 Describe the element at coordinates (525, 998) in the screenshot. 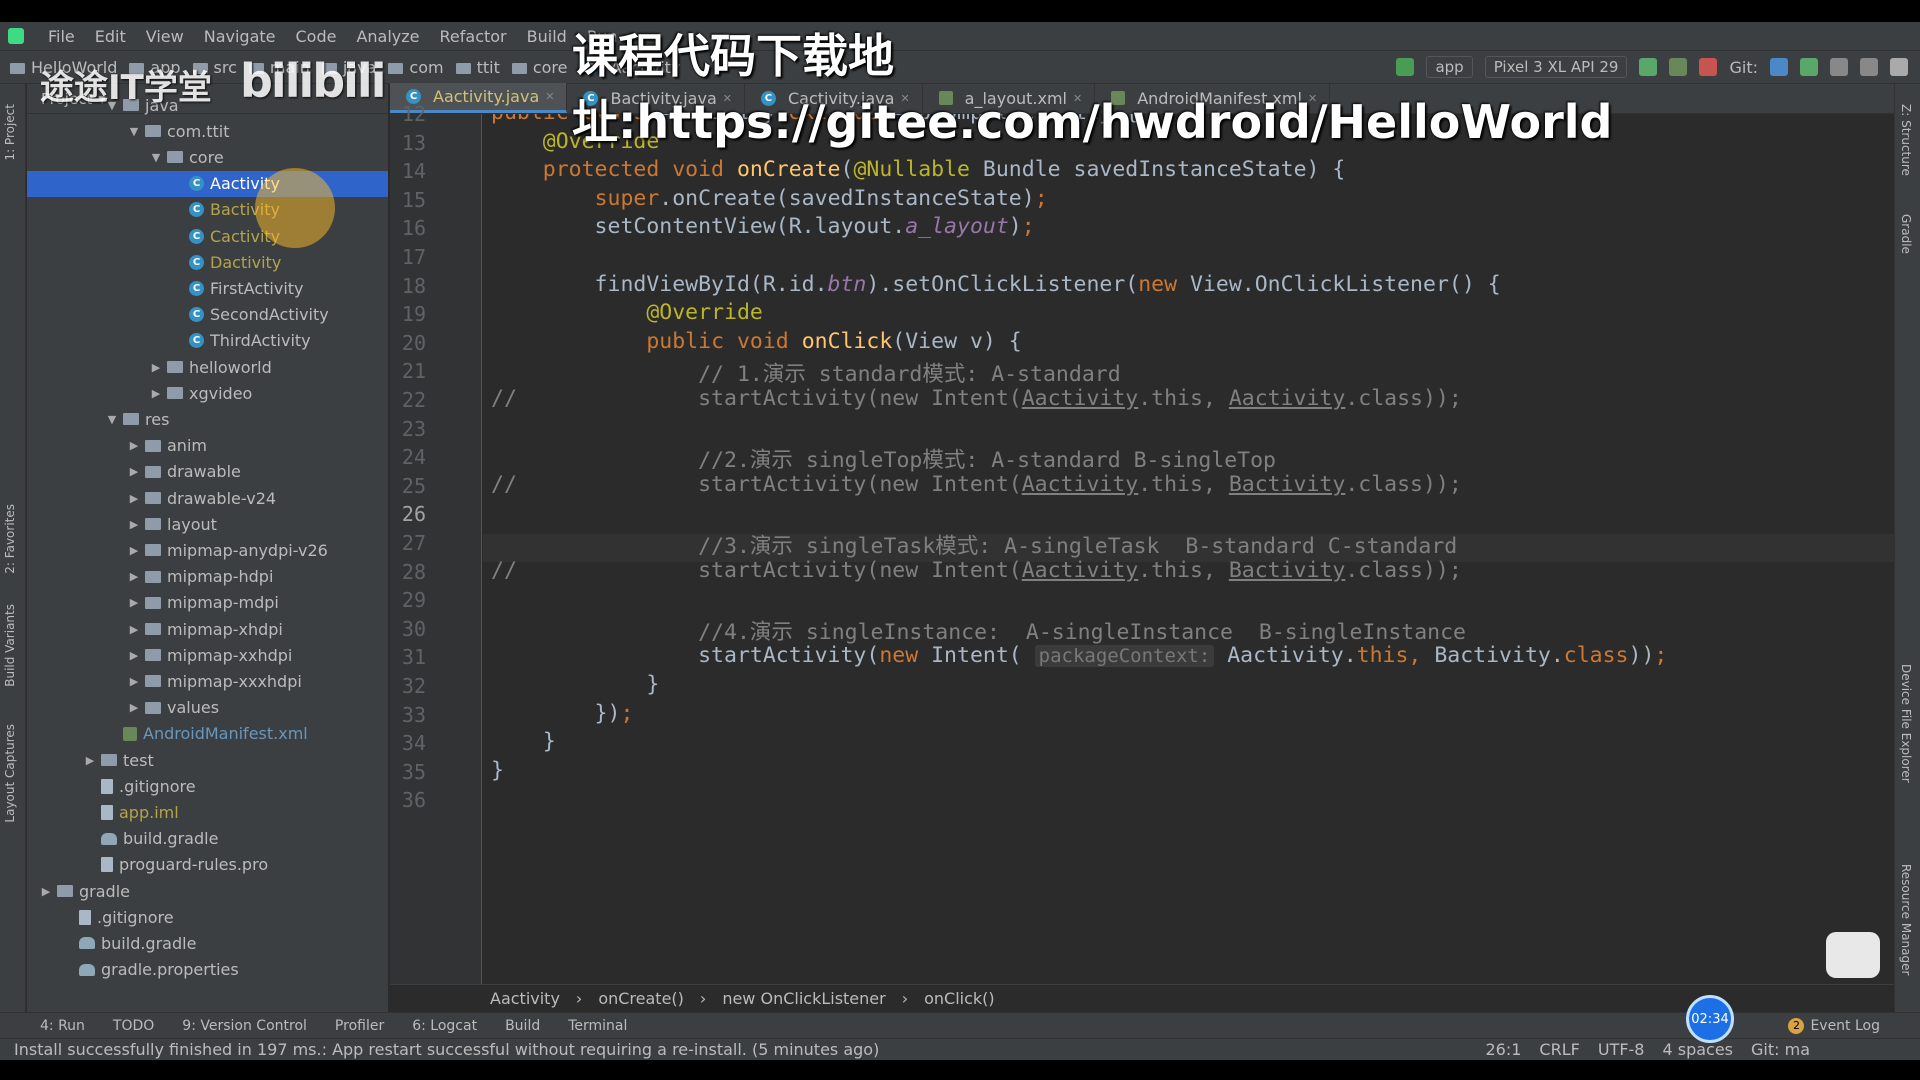

I see `breadcrumb-class: Aactivity` at that location.